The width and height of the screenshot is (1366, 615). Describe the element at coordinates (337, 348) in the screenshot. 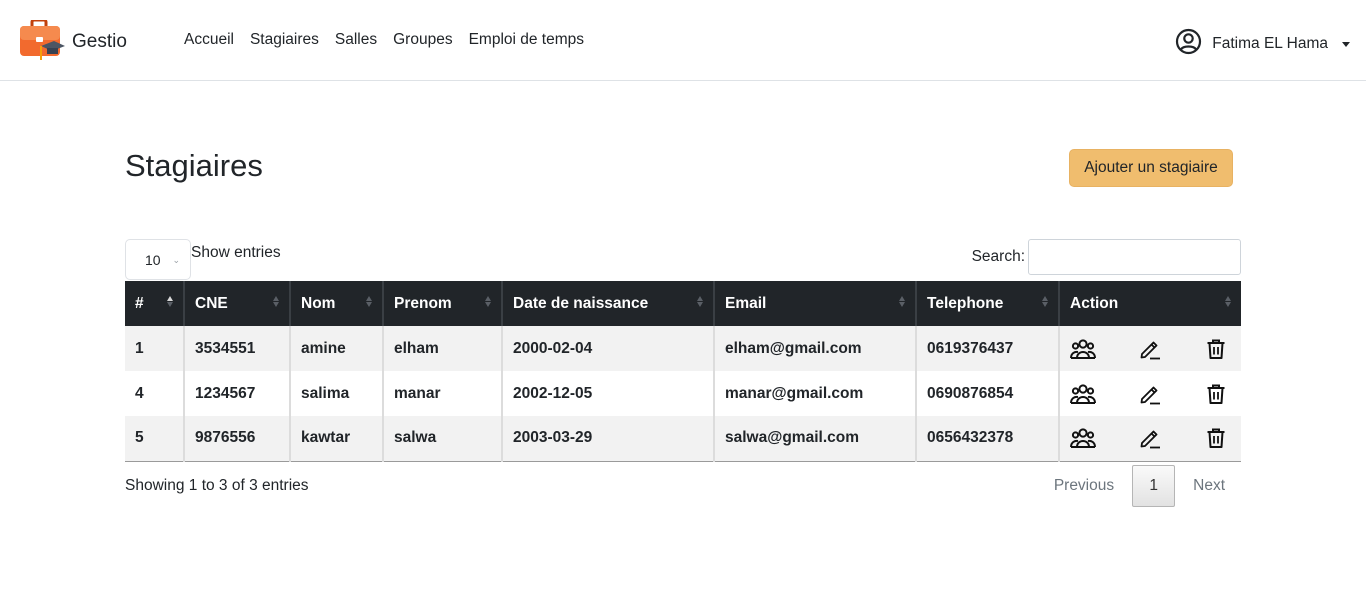

I see `cell-nom: amine` at that location.